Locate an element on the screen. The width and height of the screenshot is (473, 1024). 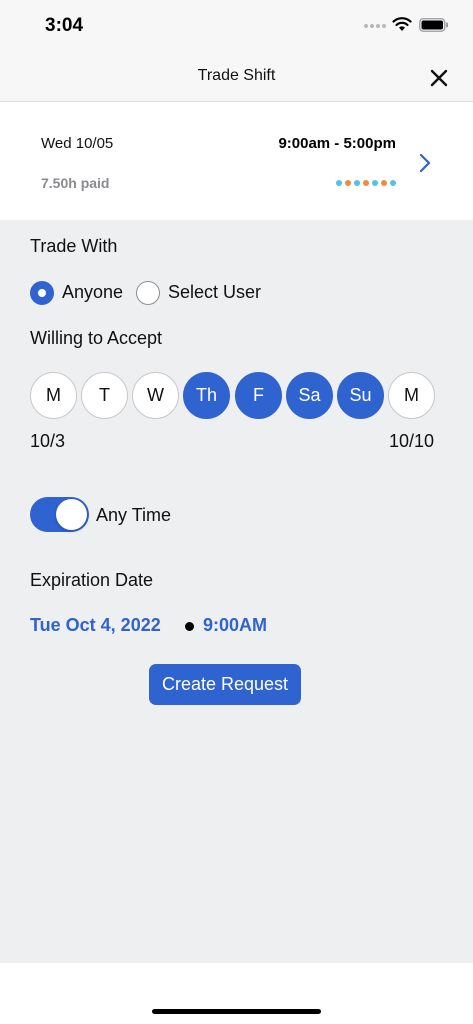
radio-unselected-icon is located at coordinates (148, 292).